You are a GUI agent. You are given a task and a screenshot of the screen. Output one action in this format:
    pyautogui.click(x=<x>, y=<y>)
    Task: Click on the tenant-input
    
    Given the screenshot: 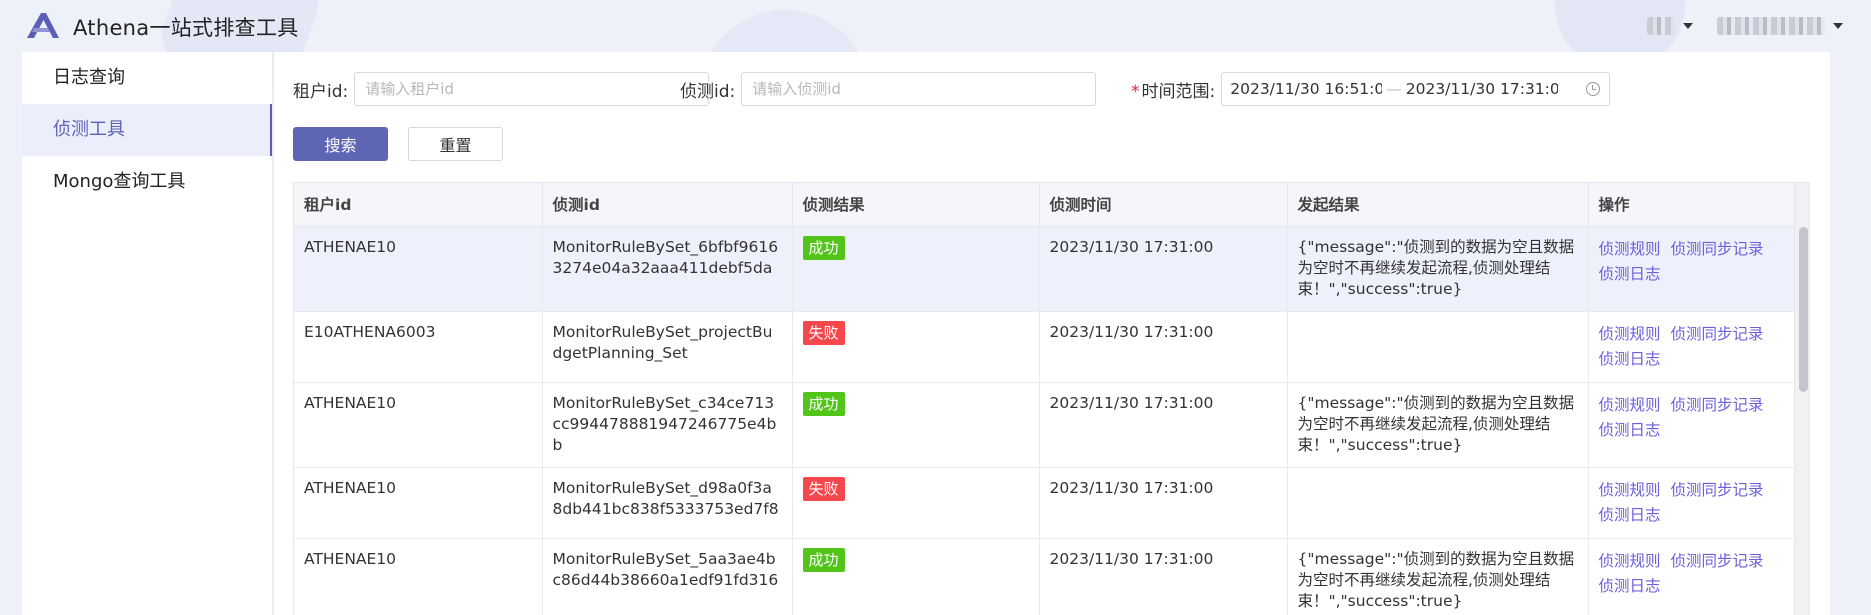 What is the action you would take?
    pyautogui.click(x=532, y=89)
    